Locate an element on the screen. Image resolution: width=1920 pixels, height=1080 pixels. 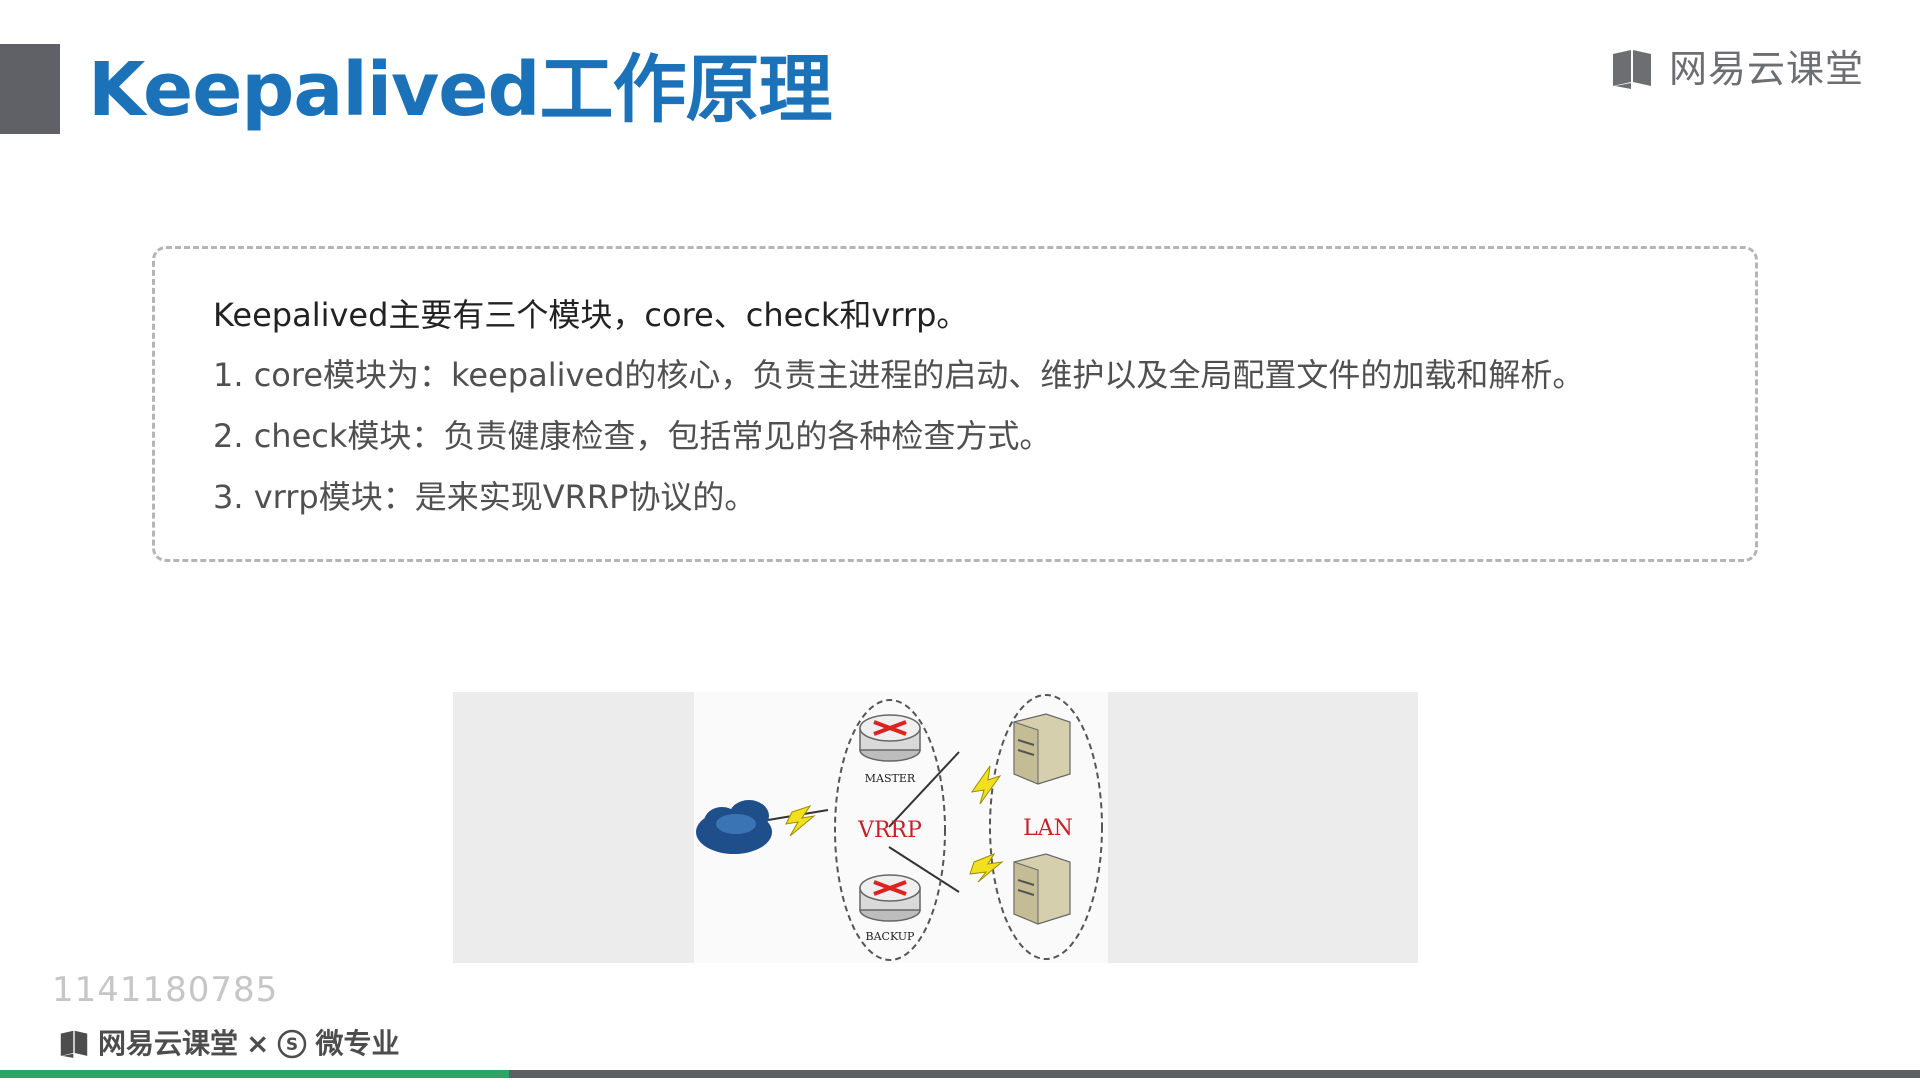
micro-major-label: 微专业 is located at coordinates (357, 1043).